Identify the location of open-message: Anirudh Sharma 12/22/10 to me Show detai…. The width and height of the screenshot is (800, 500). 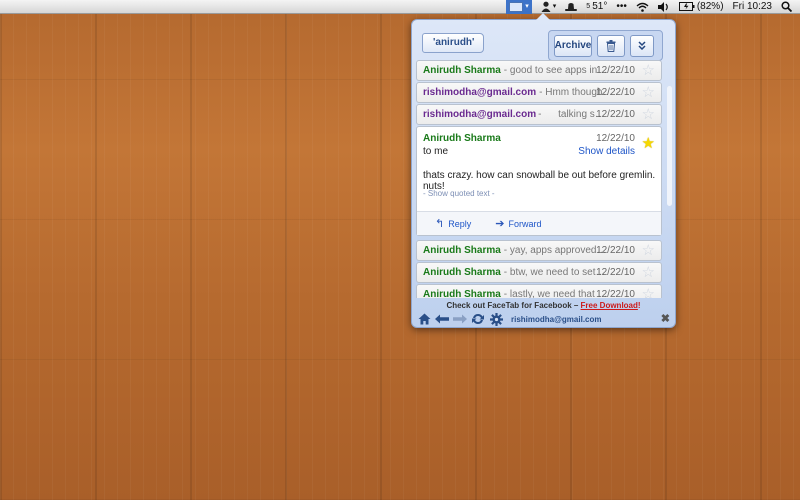
(539, 181).